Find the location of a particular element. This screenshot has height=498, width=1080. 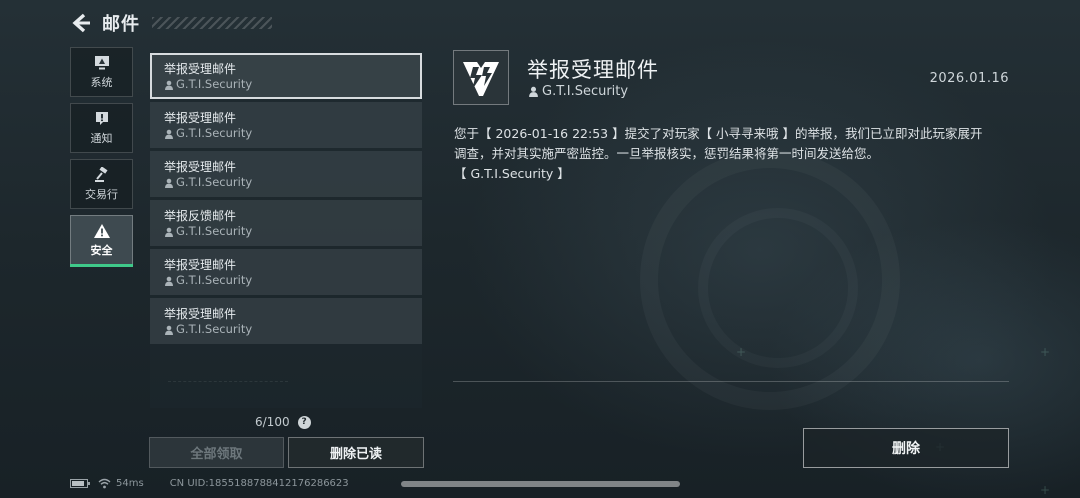

gavel-icon is located at coordinates (101, 174).